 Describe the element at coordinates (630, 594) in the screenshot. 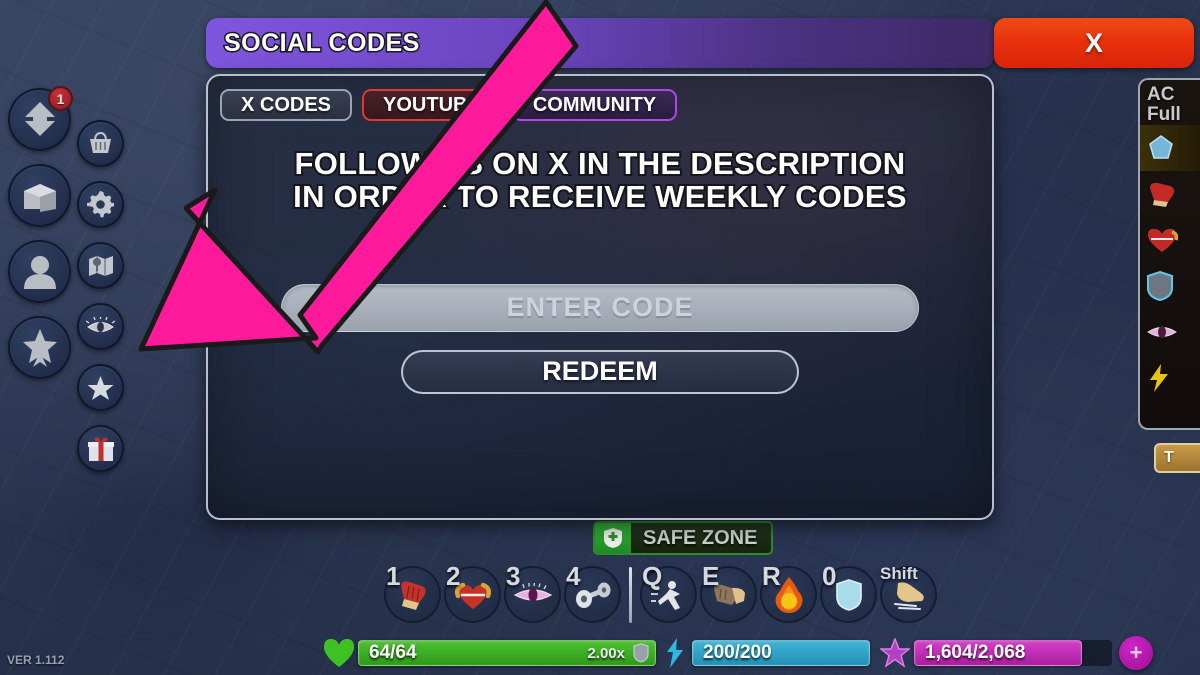

I see `hotbar-divider` at that location.